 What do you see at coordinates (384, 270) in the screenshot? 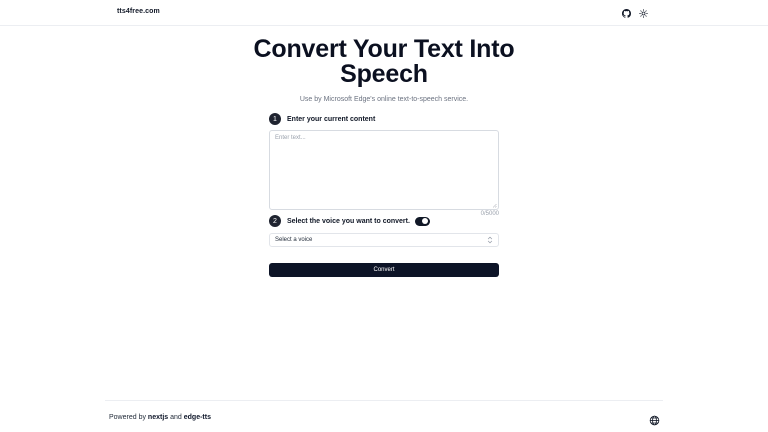
I see `convert-button: Convert` at bounding box center [384, 270].